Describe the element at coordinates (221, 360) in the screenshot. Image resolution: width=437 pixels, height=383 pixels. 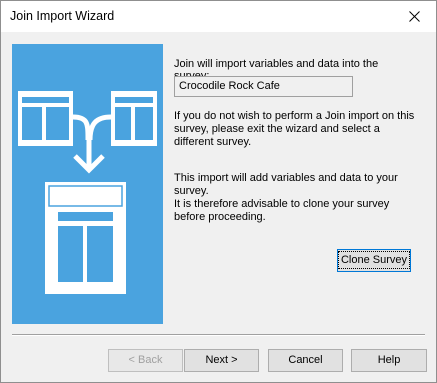
I see `next-button: Next >` at that location.